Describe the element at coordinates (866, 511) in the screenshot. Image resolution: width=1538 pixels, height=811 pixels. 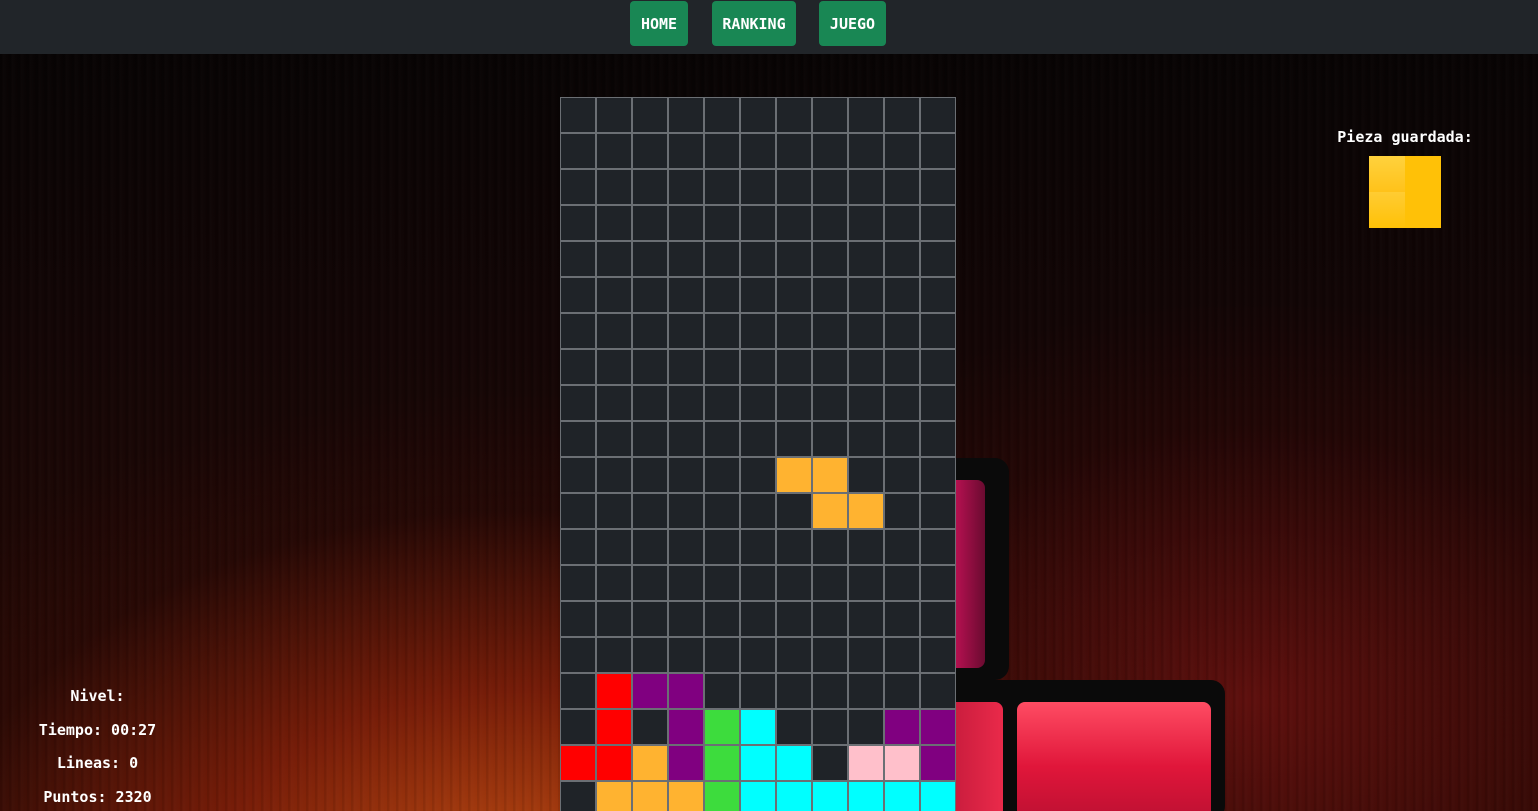
I see `active-piece-block` at that location.